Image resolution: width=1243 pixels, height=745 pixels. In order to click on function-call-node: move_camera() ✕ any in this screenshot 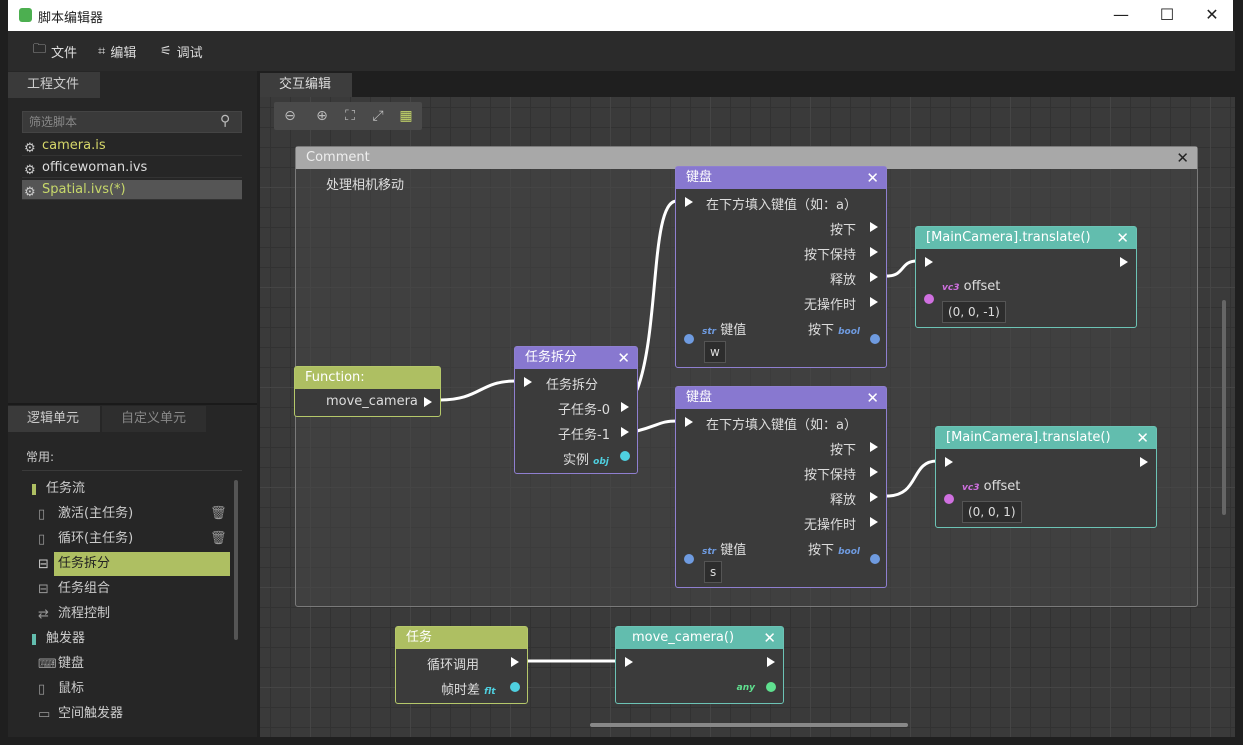, I will do `click(699, 665)`.